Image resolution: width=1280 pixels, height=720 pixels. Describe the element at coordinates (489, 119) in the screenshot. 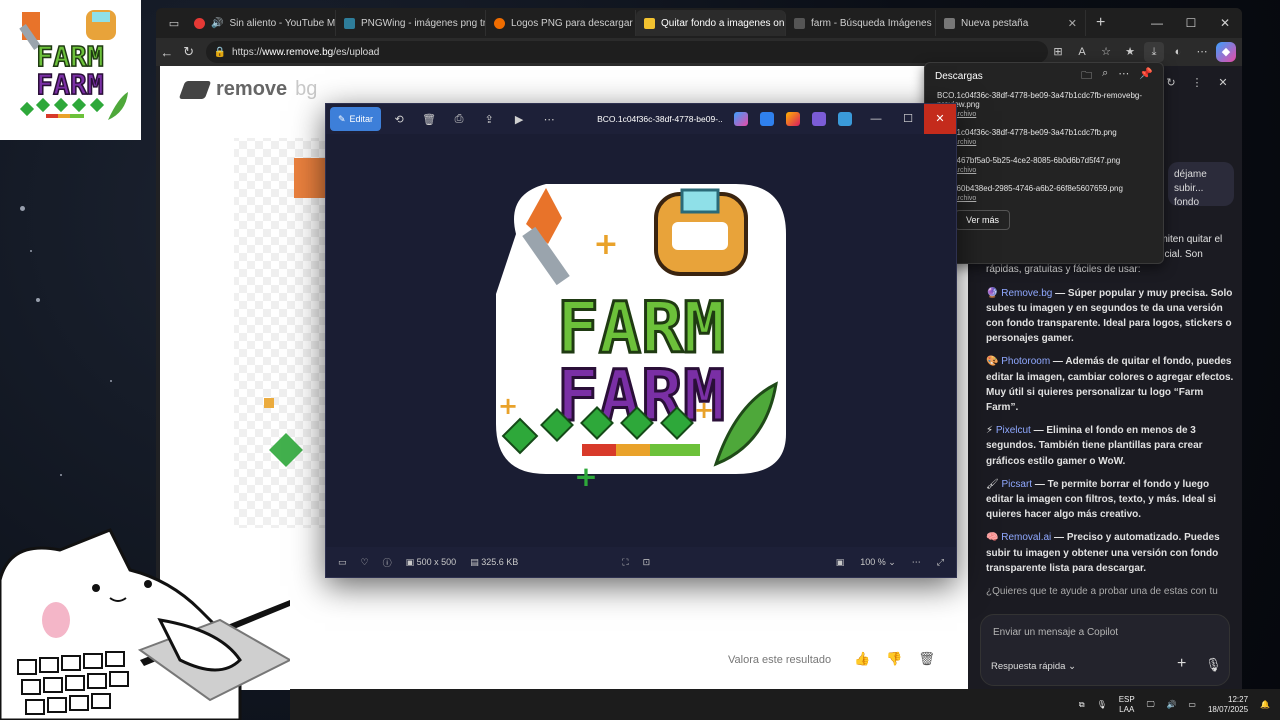

I see `share-icon: ⇪` at that location.